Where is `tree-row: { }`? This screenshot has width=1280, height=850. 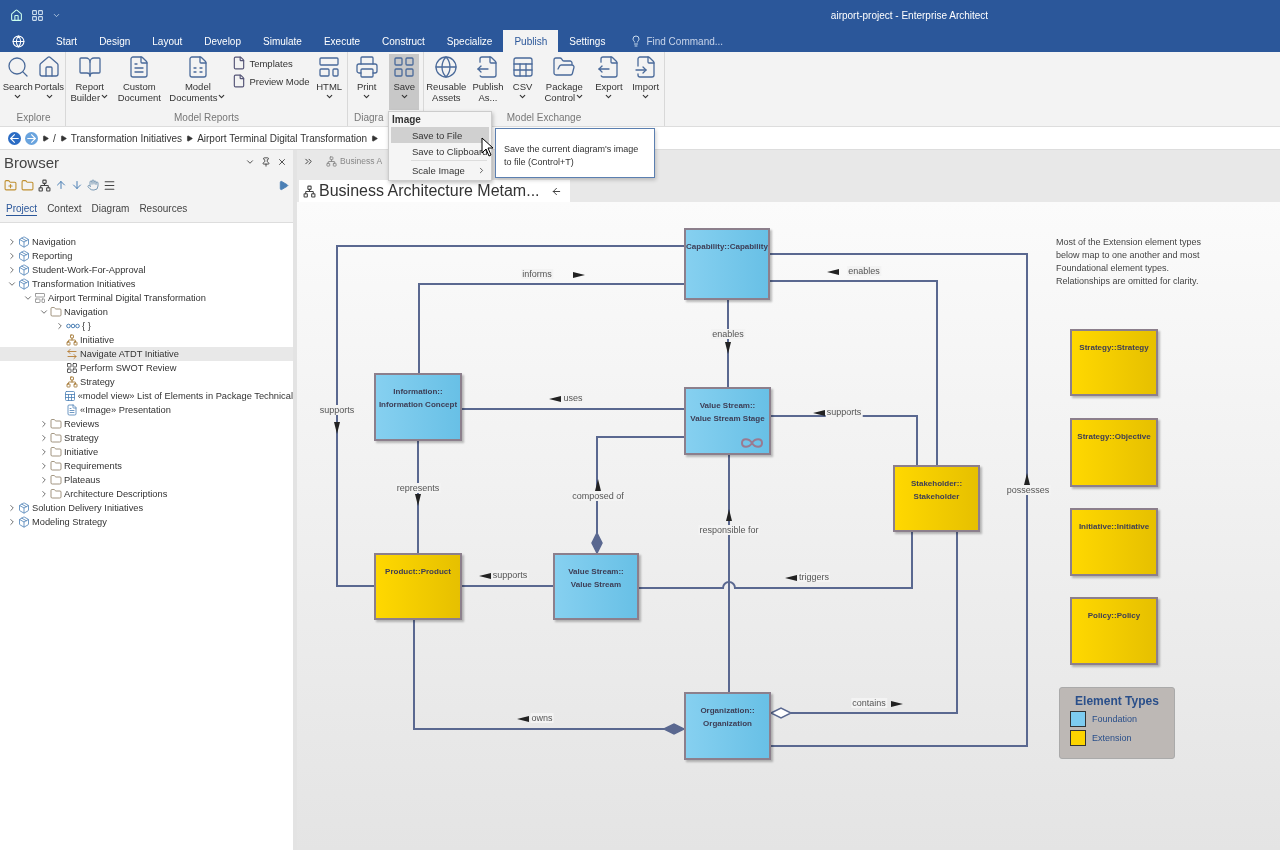 tree-row: { } is located at coordinates (146, 326).